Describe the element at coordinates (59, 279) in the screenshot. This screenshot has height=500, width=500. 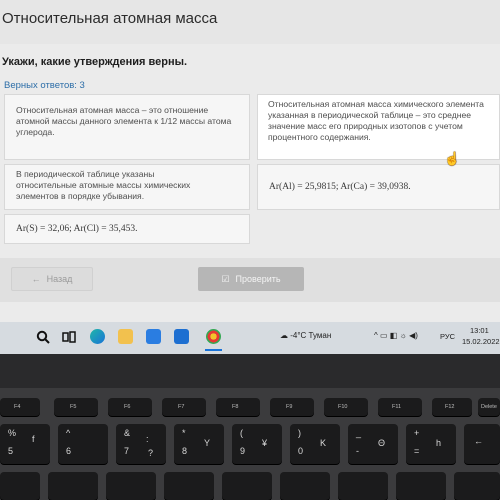
I see `back-button-label: Назад` at that location.